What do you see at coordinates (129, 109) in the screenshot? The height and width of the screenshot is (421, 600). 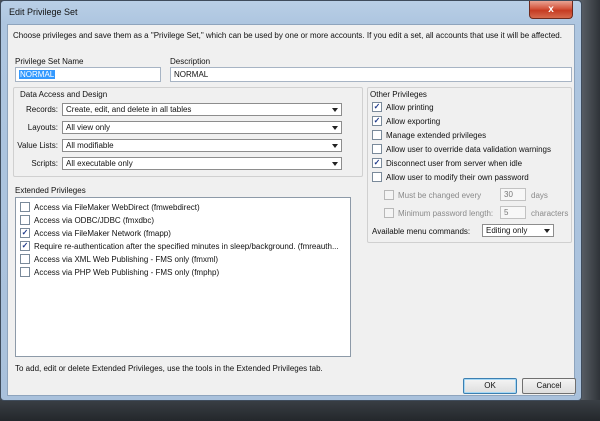 I see `records-value: Create, edit, and delete in all tables` at bounding box center [129, 109].